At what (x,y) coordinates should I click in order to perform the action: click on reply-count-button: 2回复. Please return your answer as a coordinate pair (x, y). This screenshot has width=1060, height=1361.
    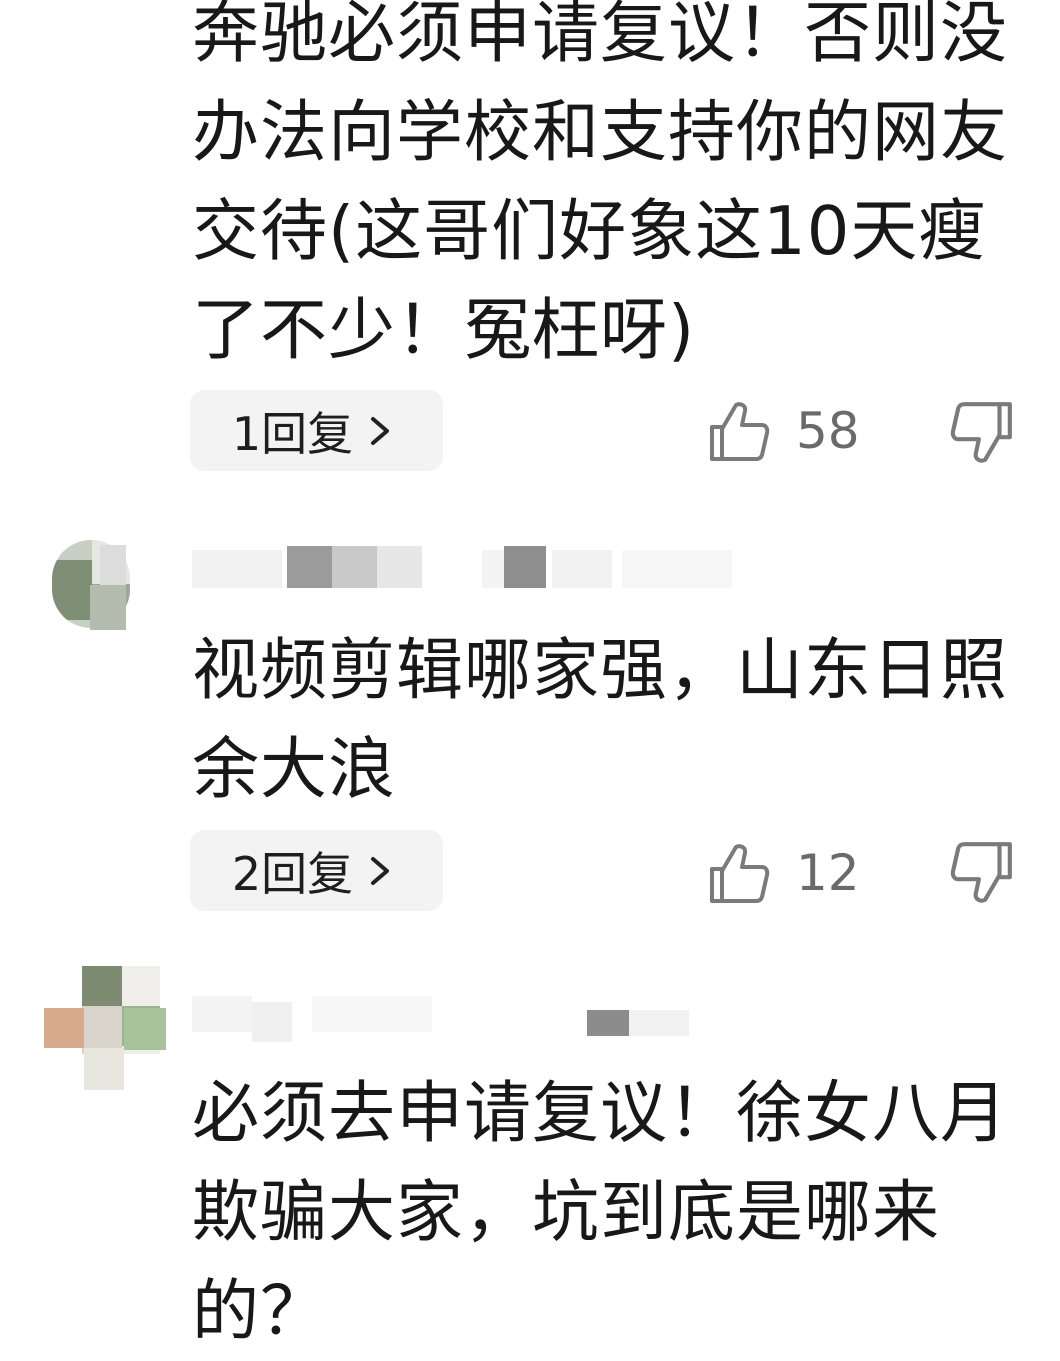
    Looking at the image, I should click on (316, 870).